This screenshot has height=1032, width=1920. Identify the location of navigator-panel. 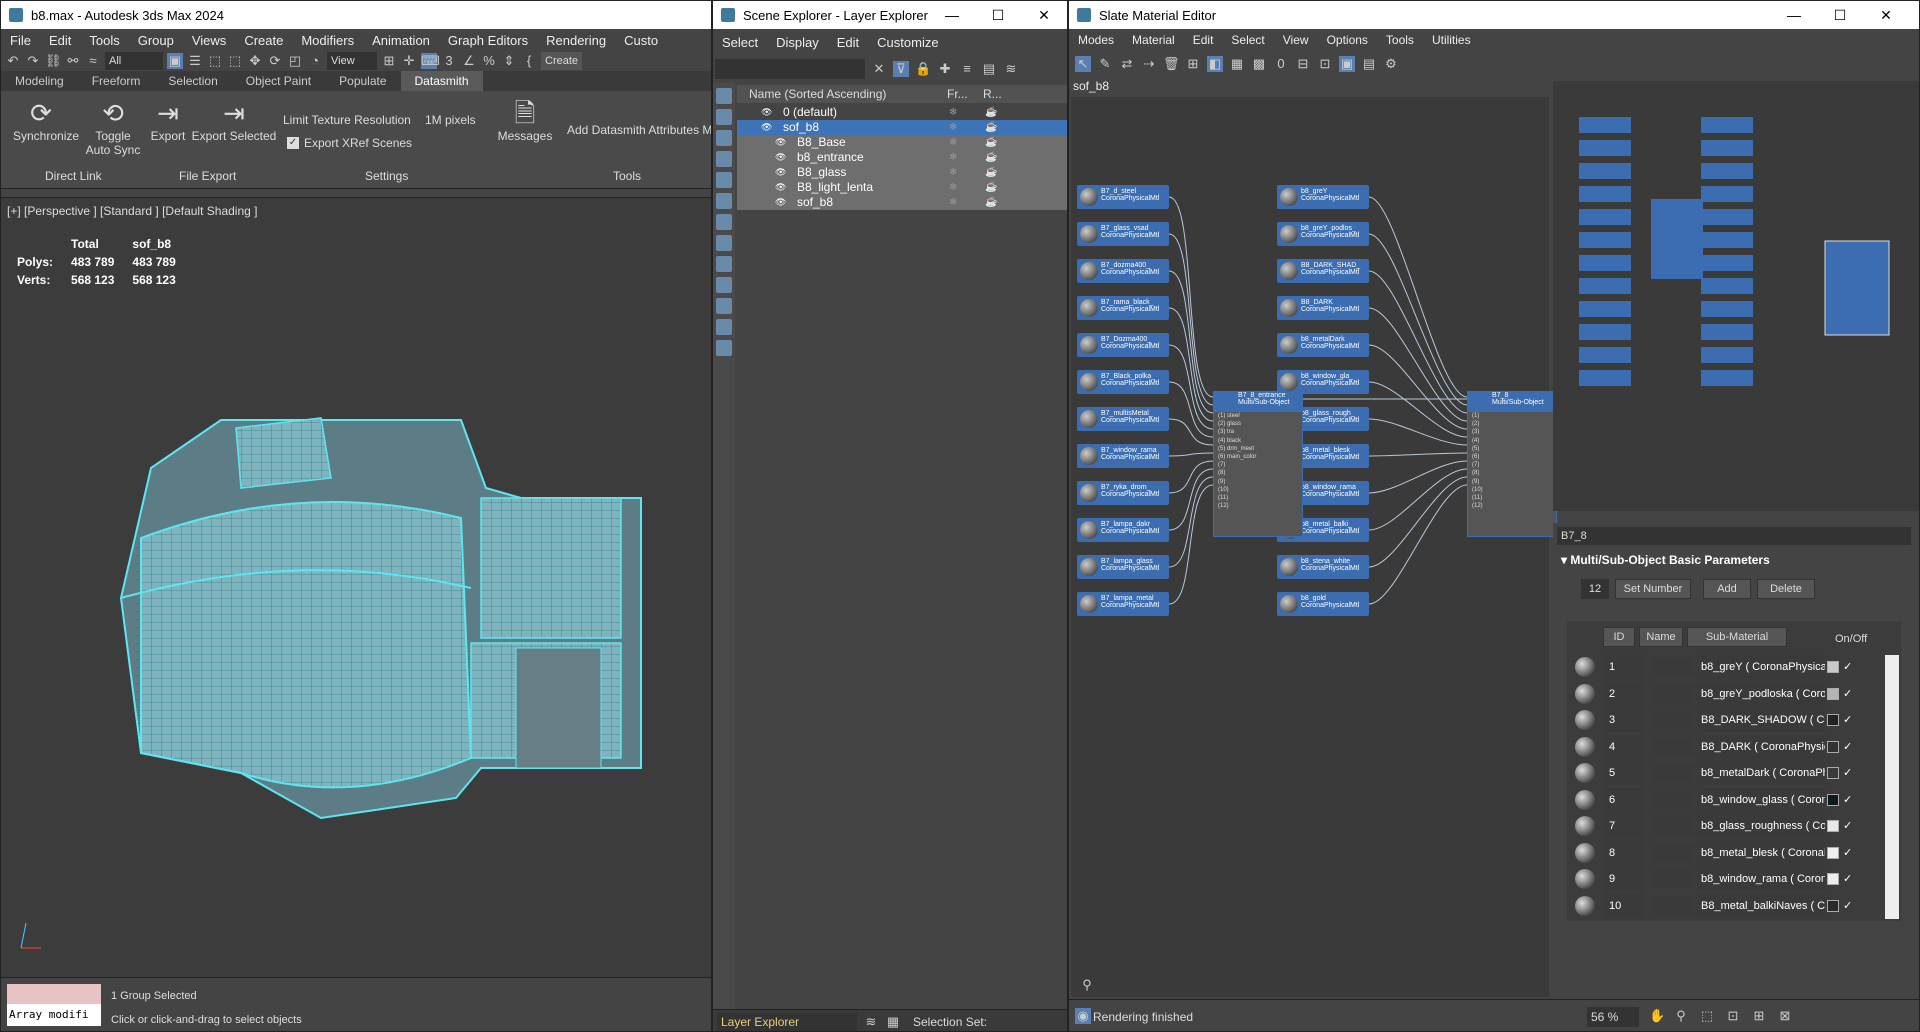
(1736, 296).